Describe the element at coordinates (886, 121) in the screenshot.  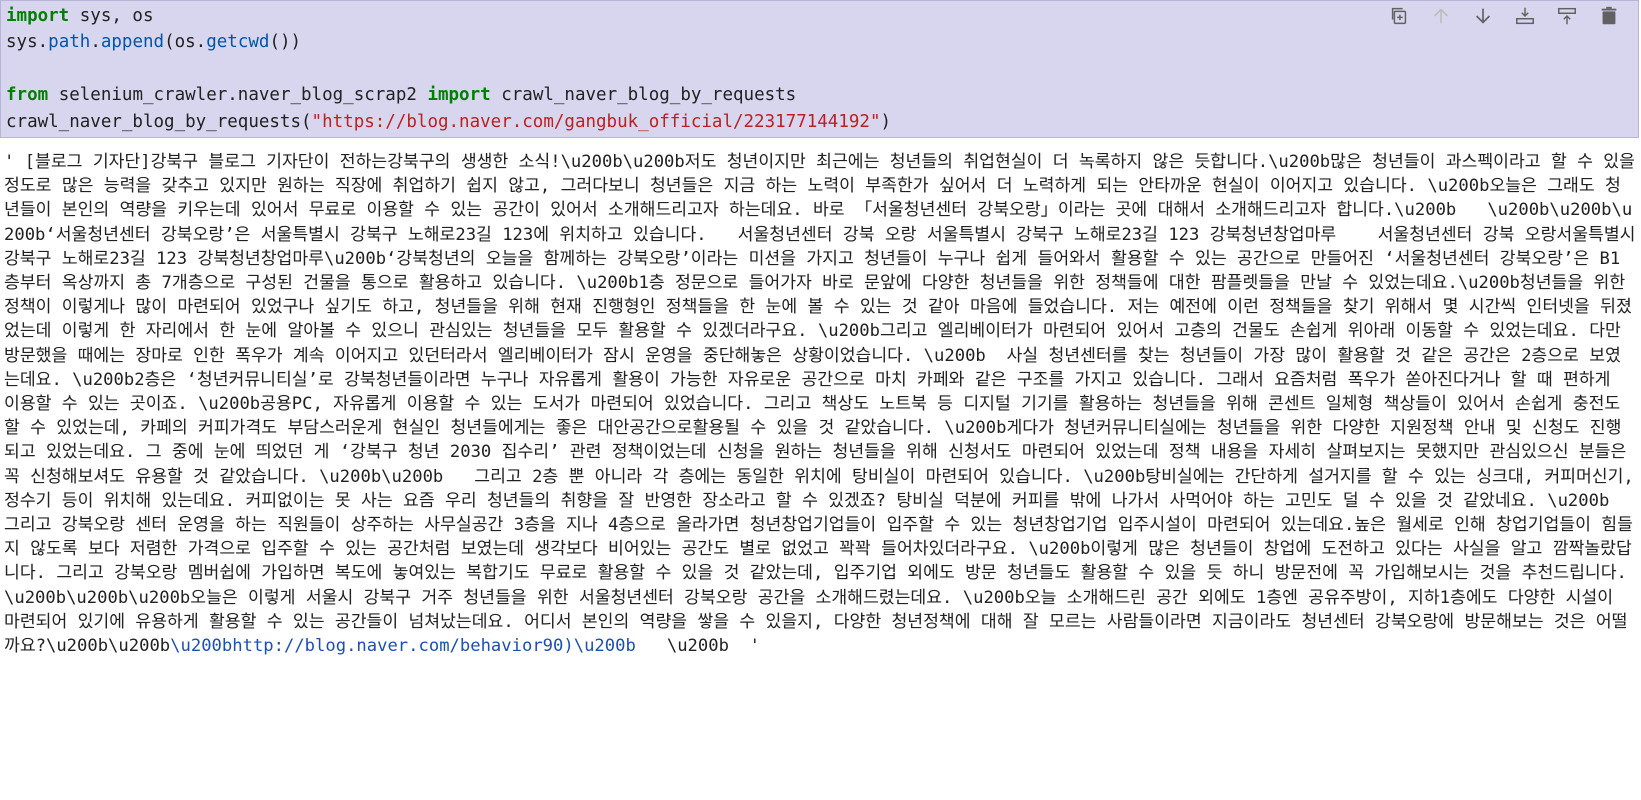
I see `code-text: )` at that location.